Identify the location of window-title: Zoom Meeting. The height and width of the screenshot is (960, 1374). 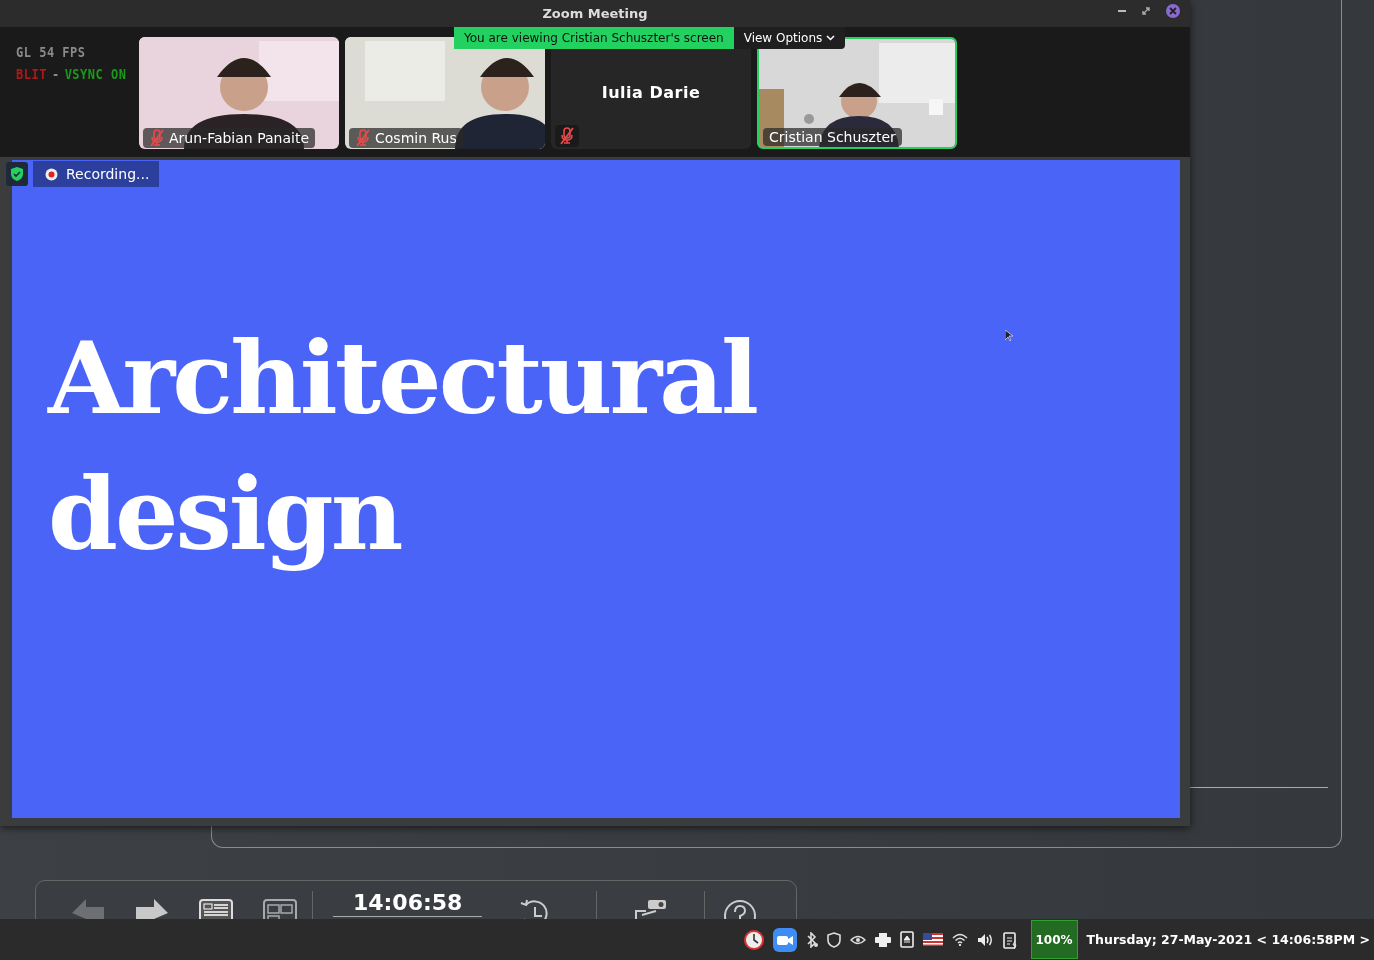
(595, 13).